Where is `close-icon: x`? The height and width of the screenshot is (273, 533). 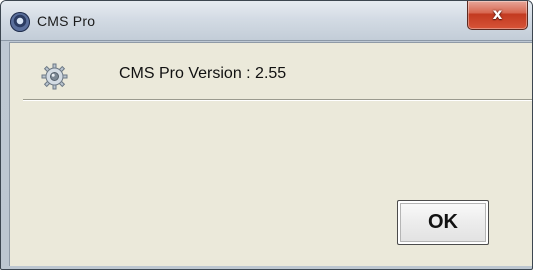
close-icon: x is located at coordinates (497, 14).